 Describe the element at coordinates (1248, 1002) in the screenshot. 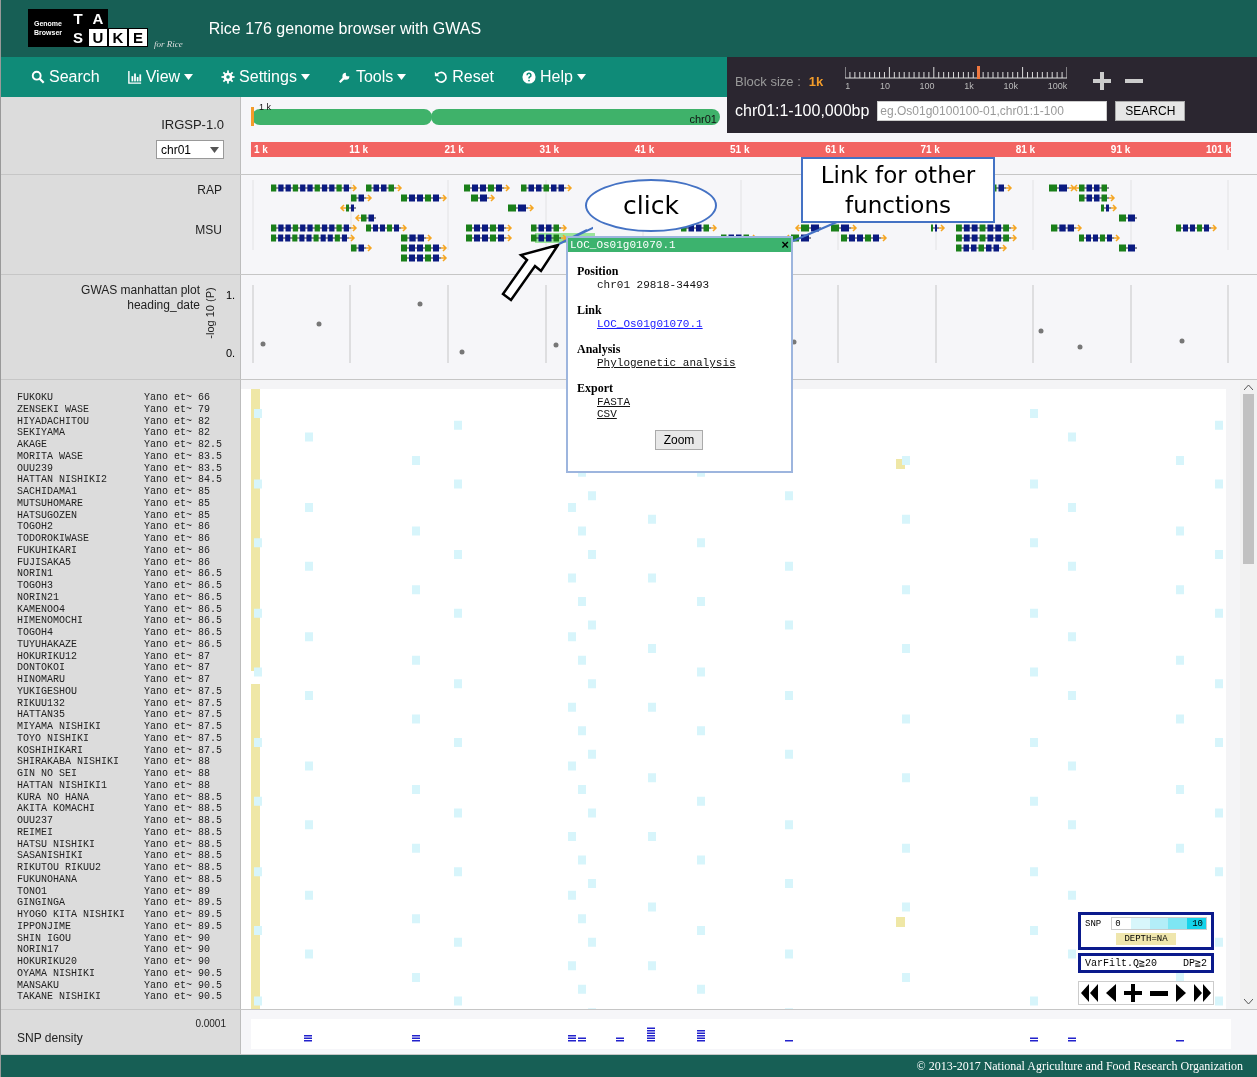

I see `scroll-down-icon` at that location.